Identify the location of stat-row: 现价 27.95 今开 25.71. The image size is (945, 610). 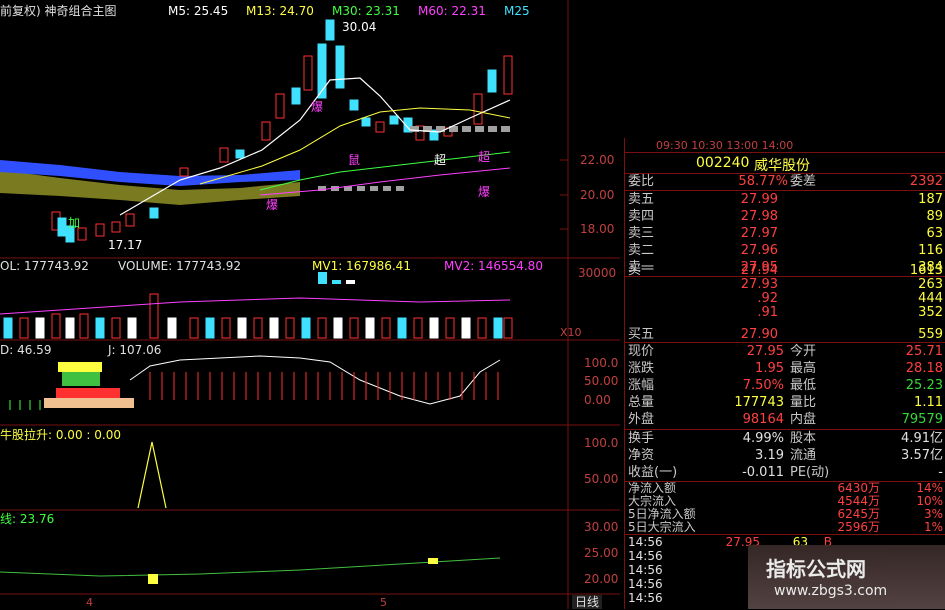
(786, 351).